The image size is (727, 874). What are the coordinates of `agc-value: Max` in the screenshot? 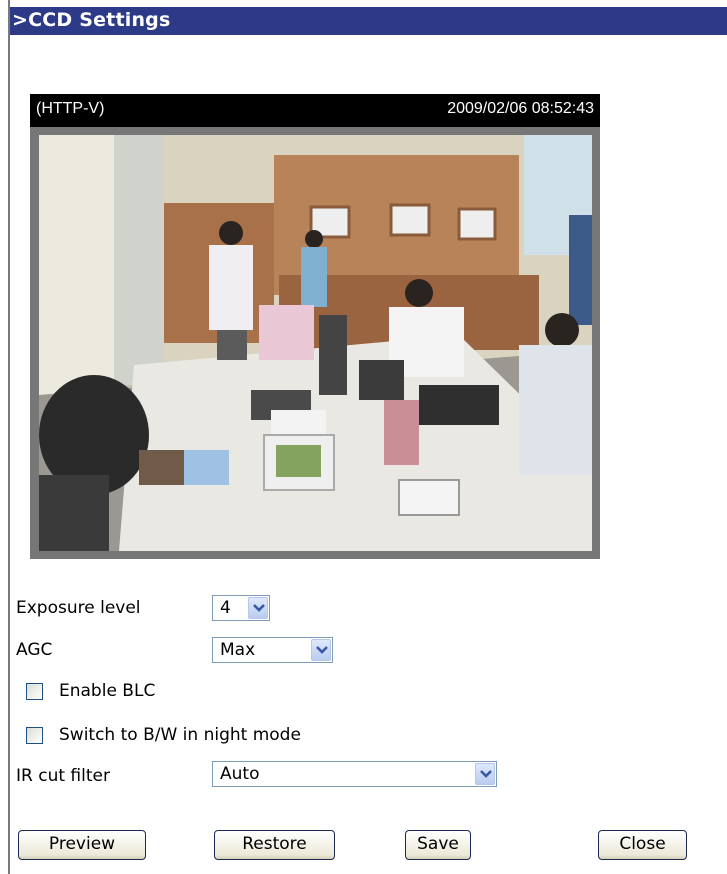 It's located at (238, 650).